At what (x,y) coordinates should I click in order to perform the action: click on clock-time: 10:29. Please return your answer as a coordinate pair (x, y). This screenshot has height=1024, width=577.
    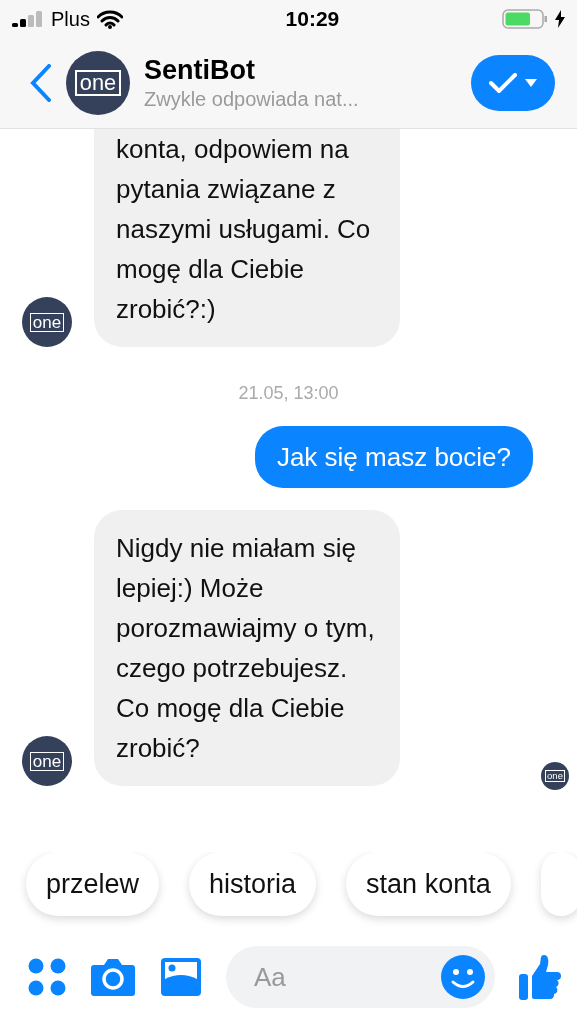
    Looking at the image, I should click on (312, 19).